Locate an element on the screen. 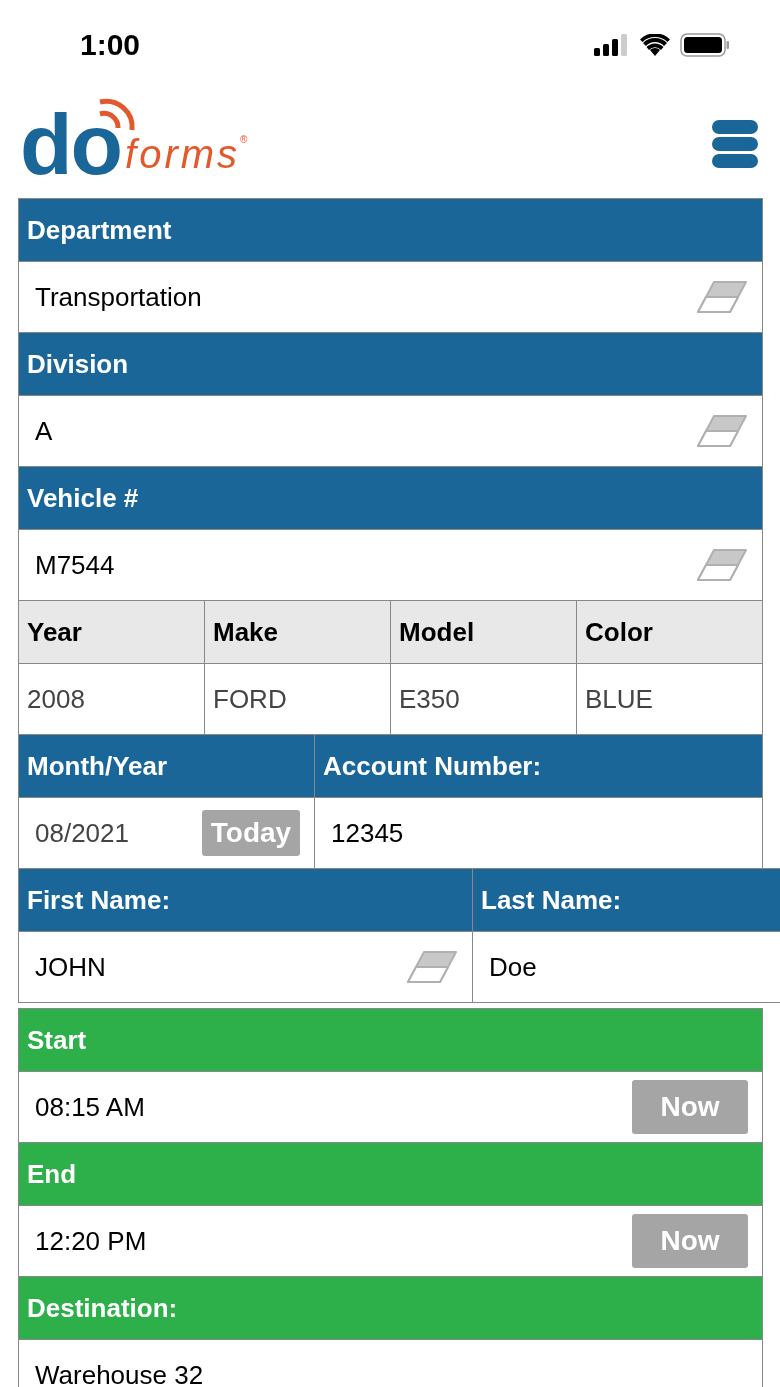 The height and width of the screenshot is (1387, 780). logo-mark: do is located at coordinates (71, 144).